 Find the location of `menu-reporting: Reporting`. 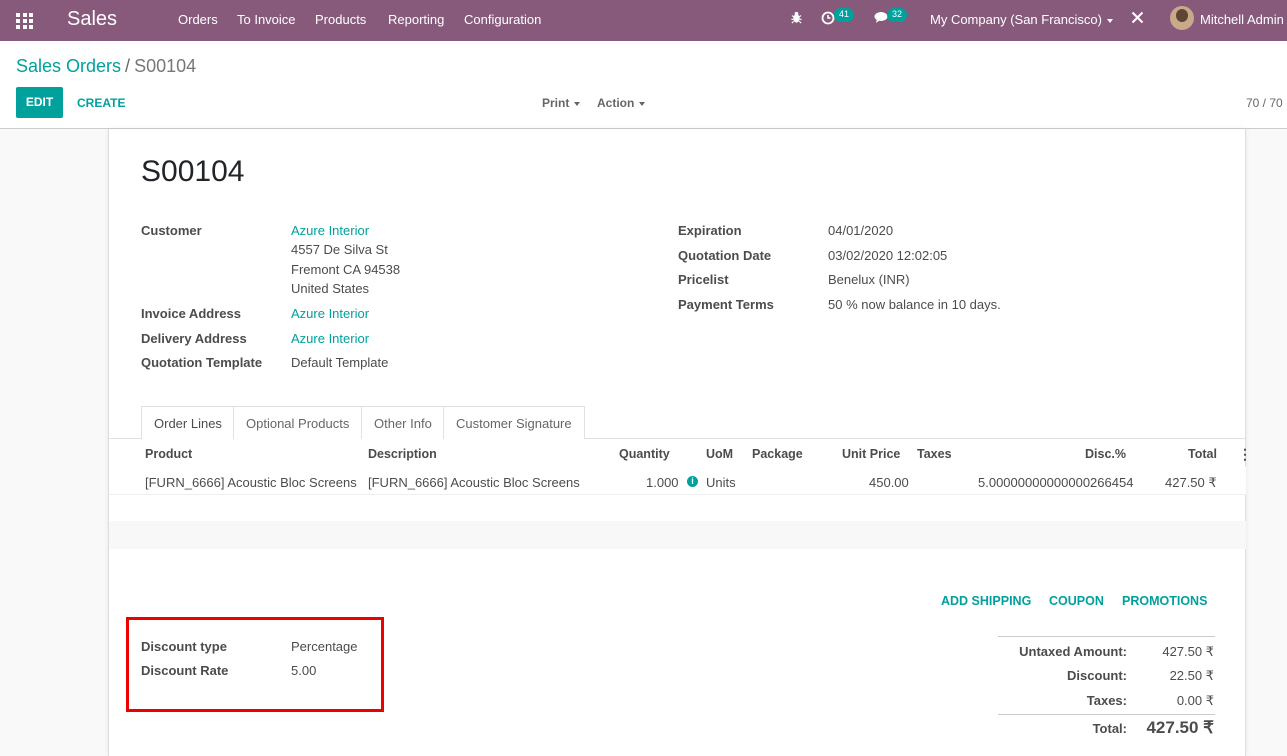

menu-reporting: Reporting is located at coordinates (416, 19).